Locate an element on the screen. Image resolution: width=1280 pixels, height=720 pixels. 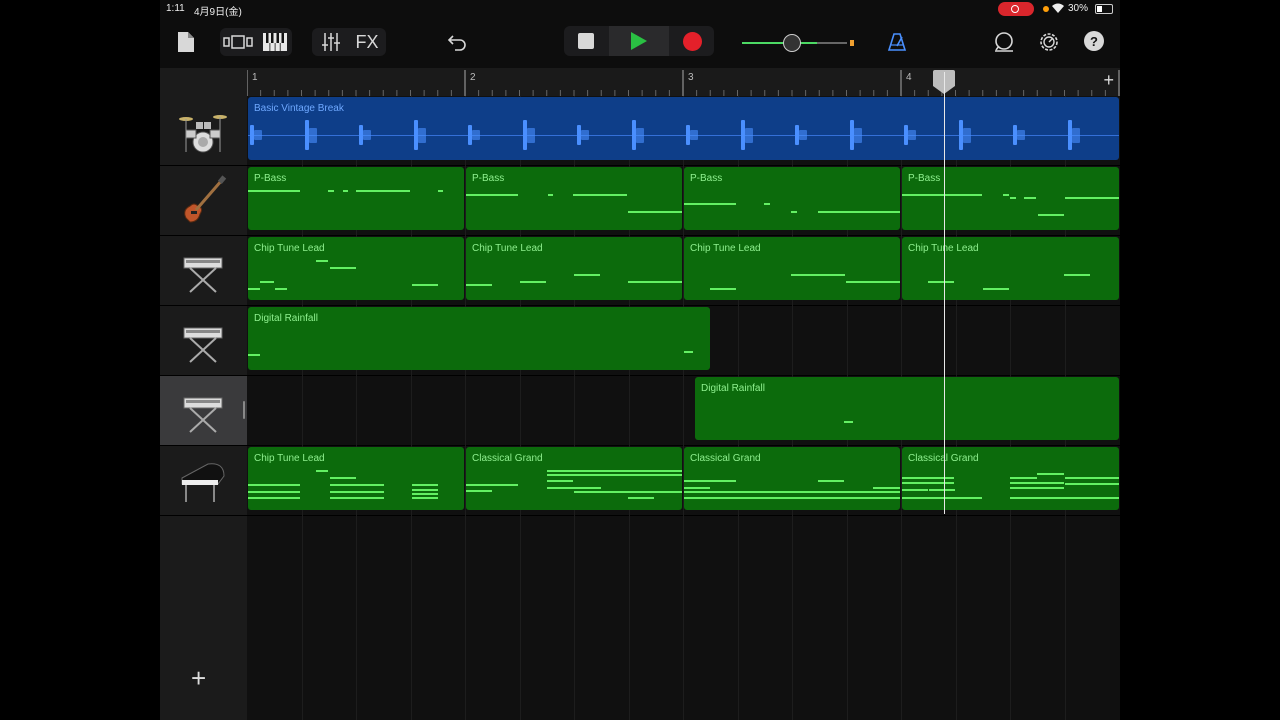
undo-button is located at coordinates (457, 42).